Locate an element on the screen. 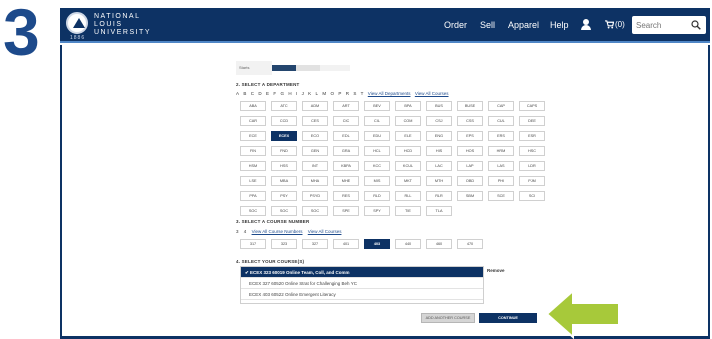 The height and width of the screenshot is (339, 712). search-input is located at coordinates (662, 25).